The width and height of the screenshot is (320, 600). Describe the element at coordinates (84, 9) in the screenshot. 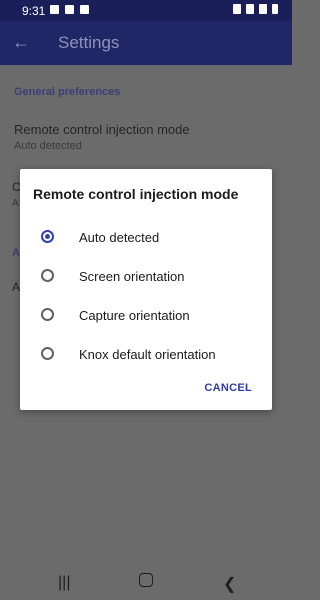

I see `x-box-icon` at that location.